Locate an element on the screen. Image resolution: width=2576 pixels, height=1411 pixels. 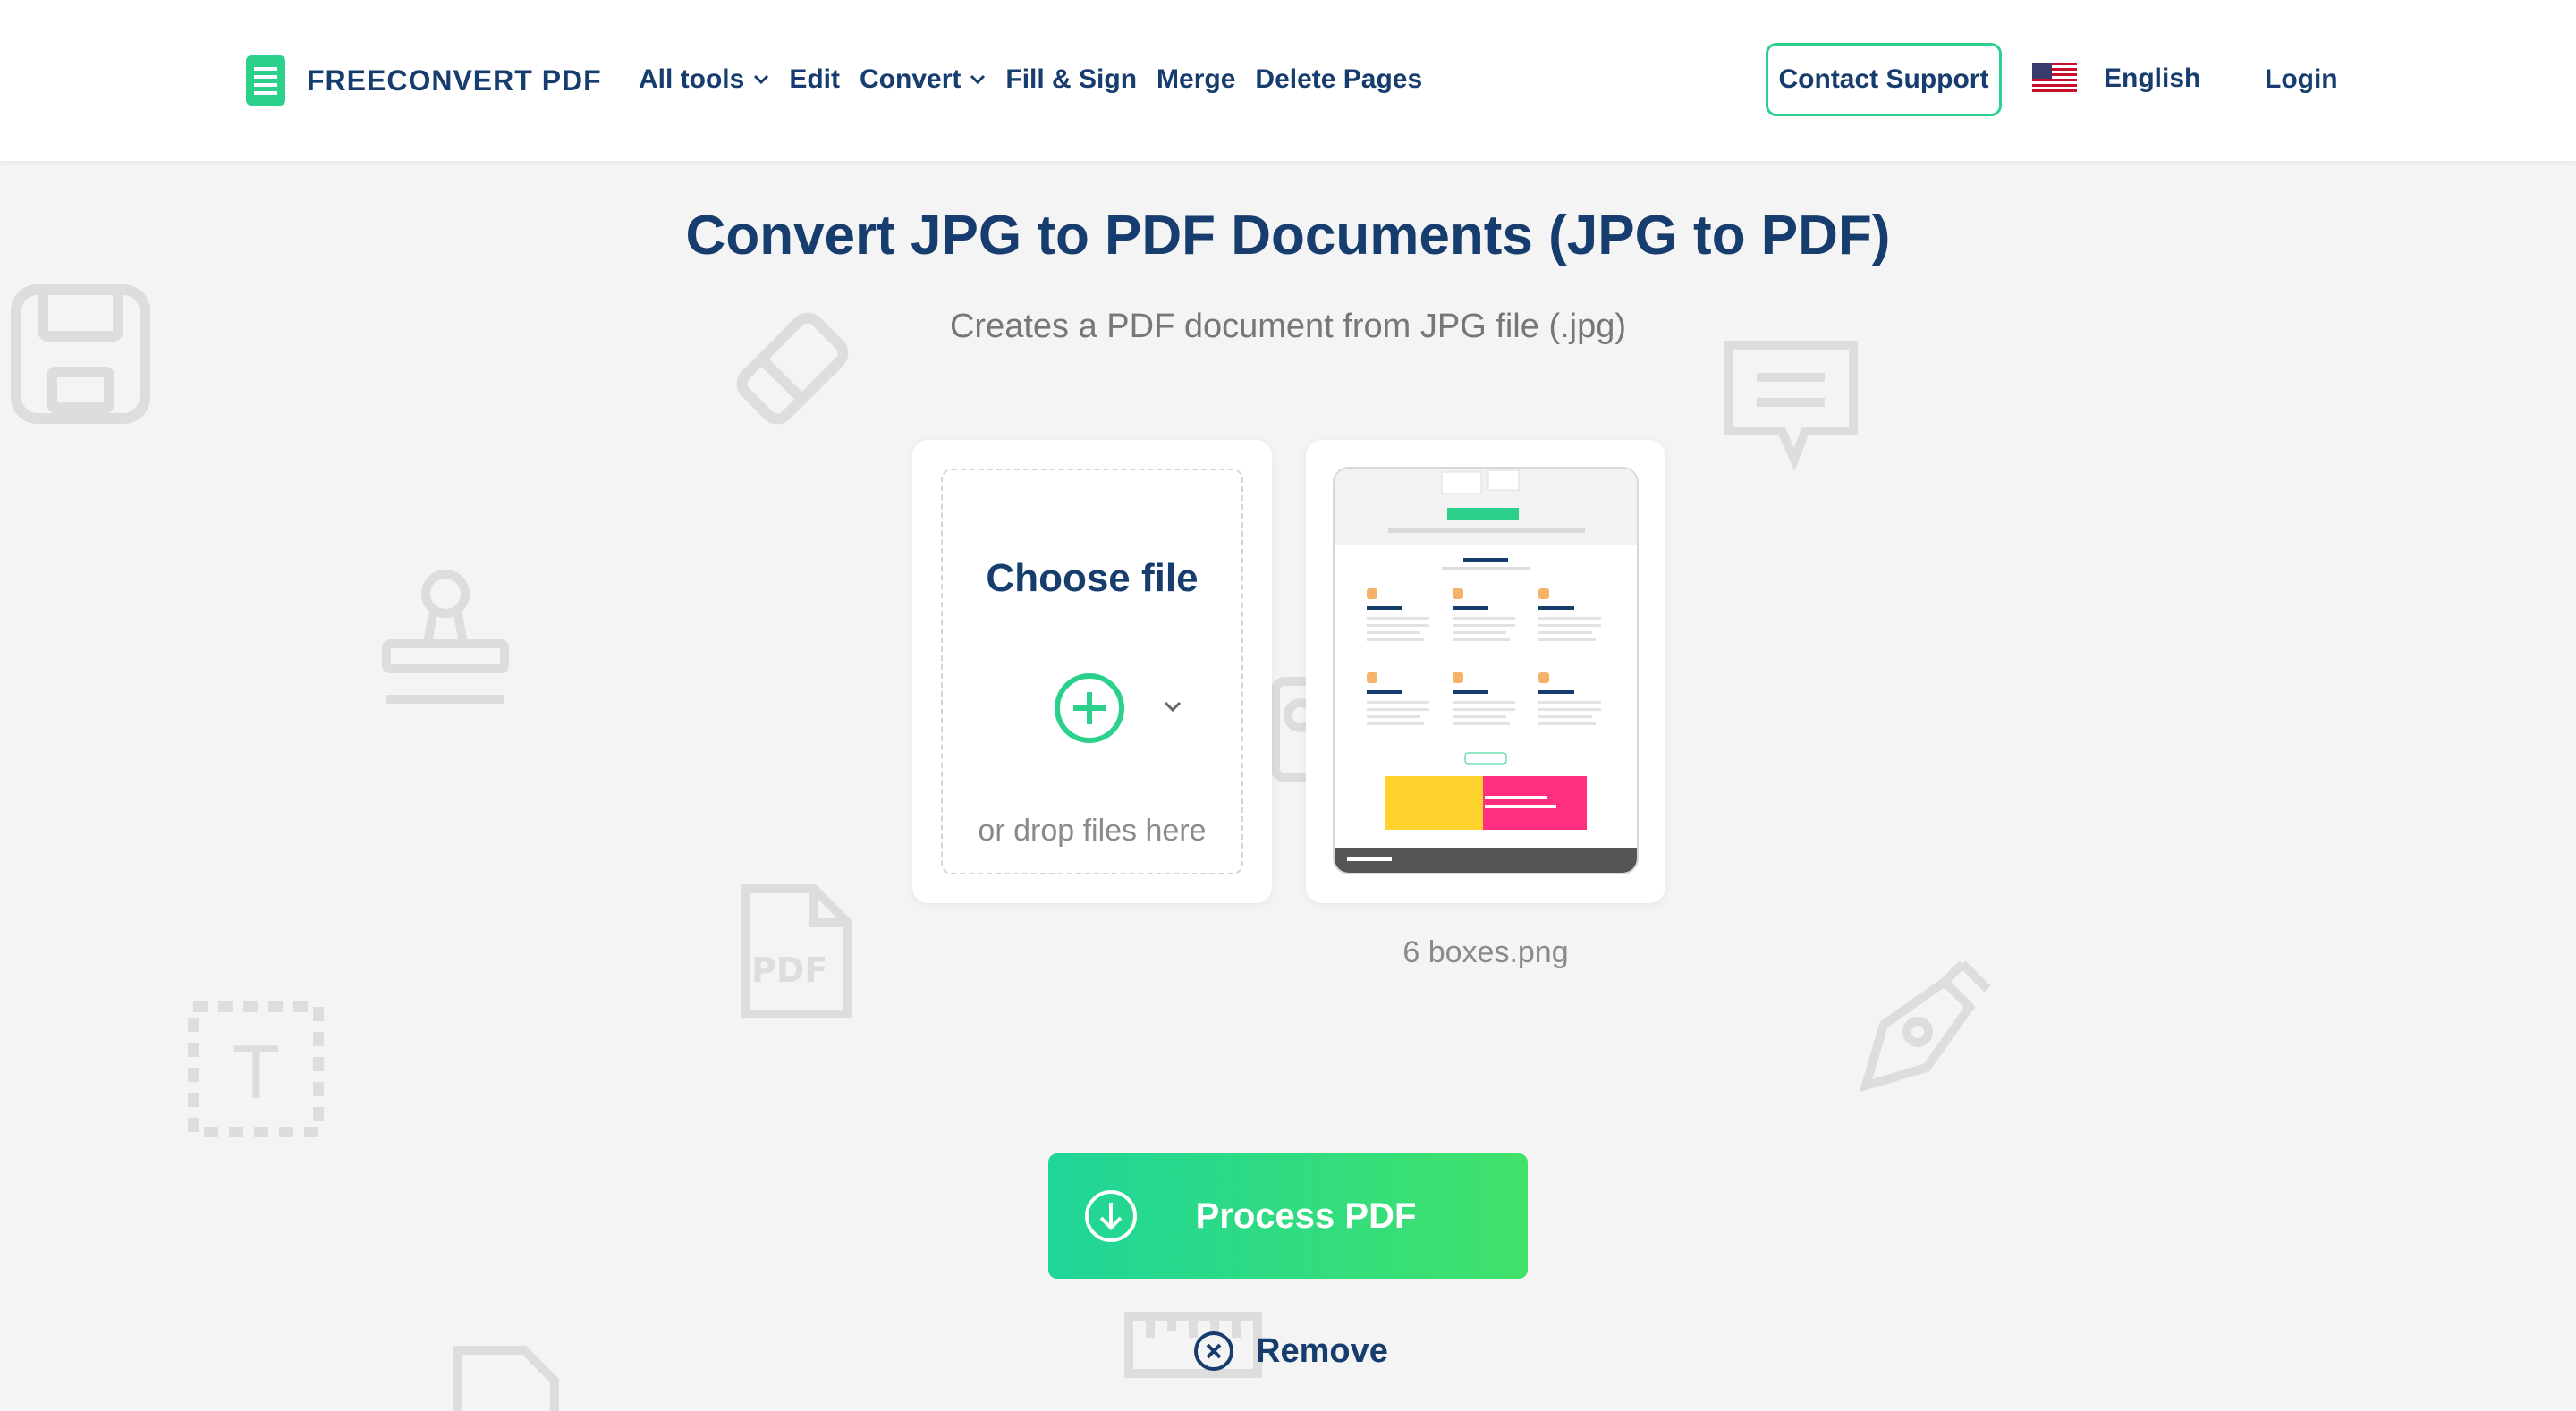
nav-merge: Merge is located at coordinates (1196, 80).